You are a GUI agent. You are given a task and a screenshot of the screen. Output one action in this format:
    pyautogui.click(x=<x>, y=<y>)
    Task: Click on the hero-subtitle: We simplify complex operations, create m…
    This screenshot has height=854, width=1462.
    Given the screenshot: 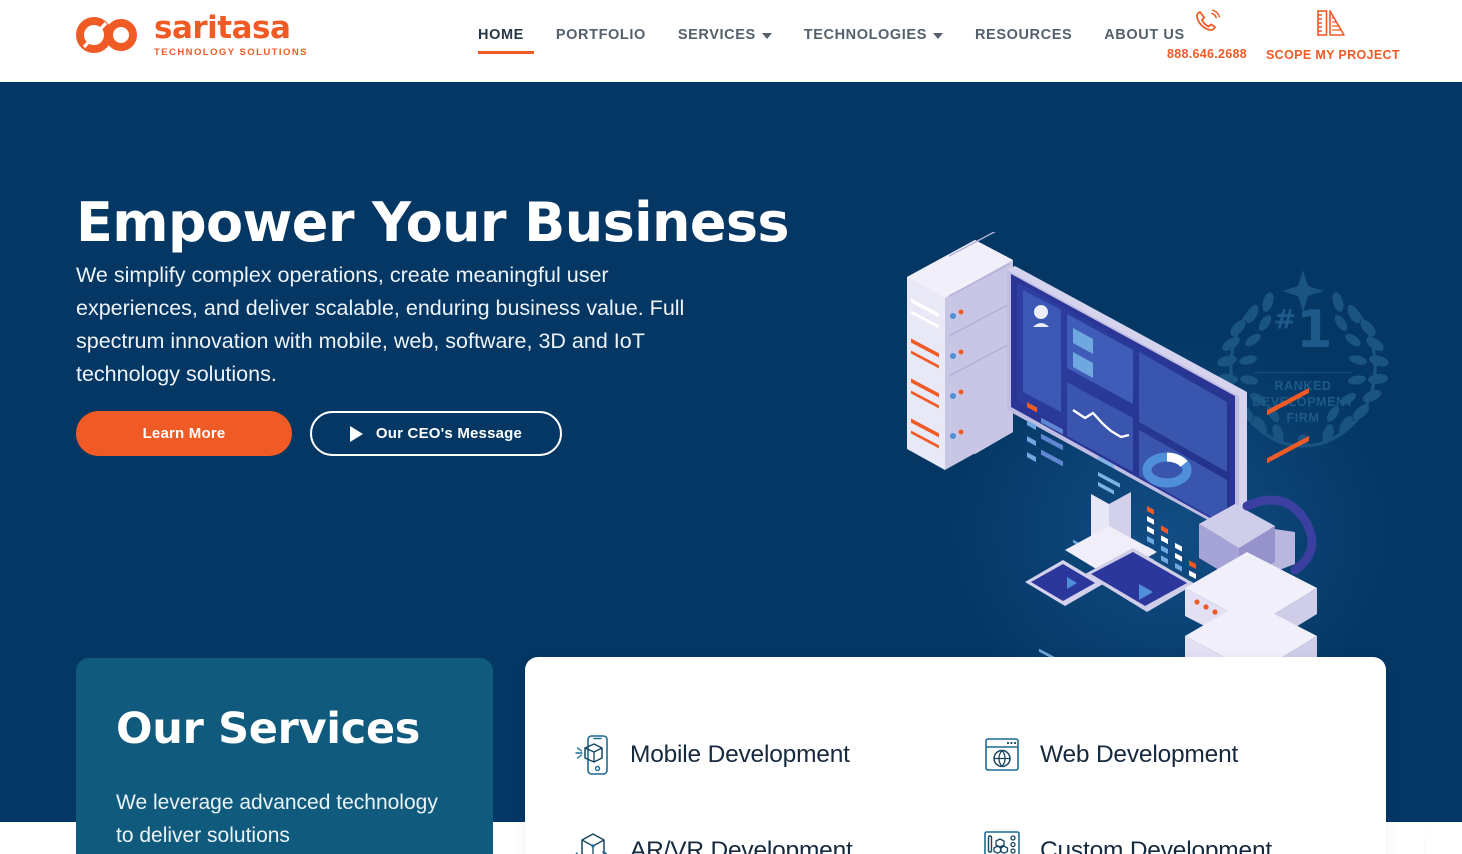 What is the action you would take?
    pyautogui.click(x=380, y=324)
    